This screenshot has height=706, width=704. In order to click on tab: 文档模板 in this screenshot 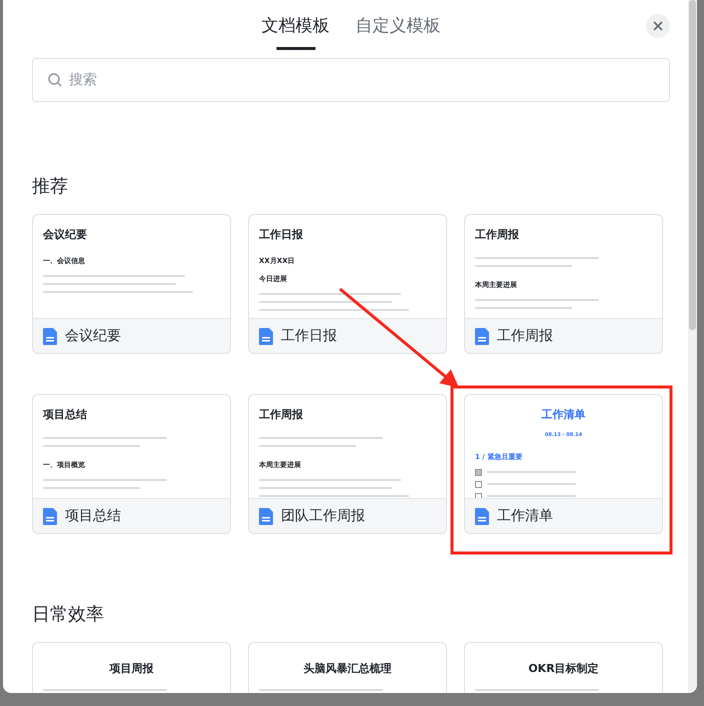, I will do `click(296, 27)`.